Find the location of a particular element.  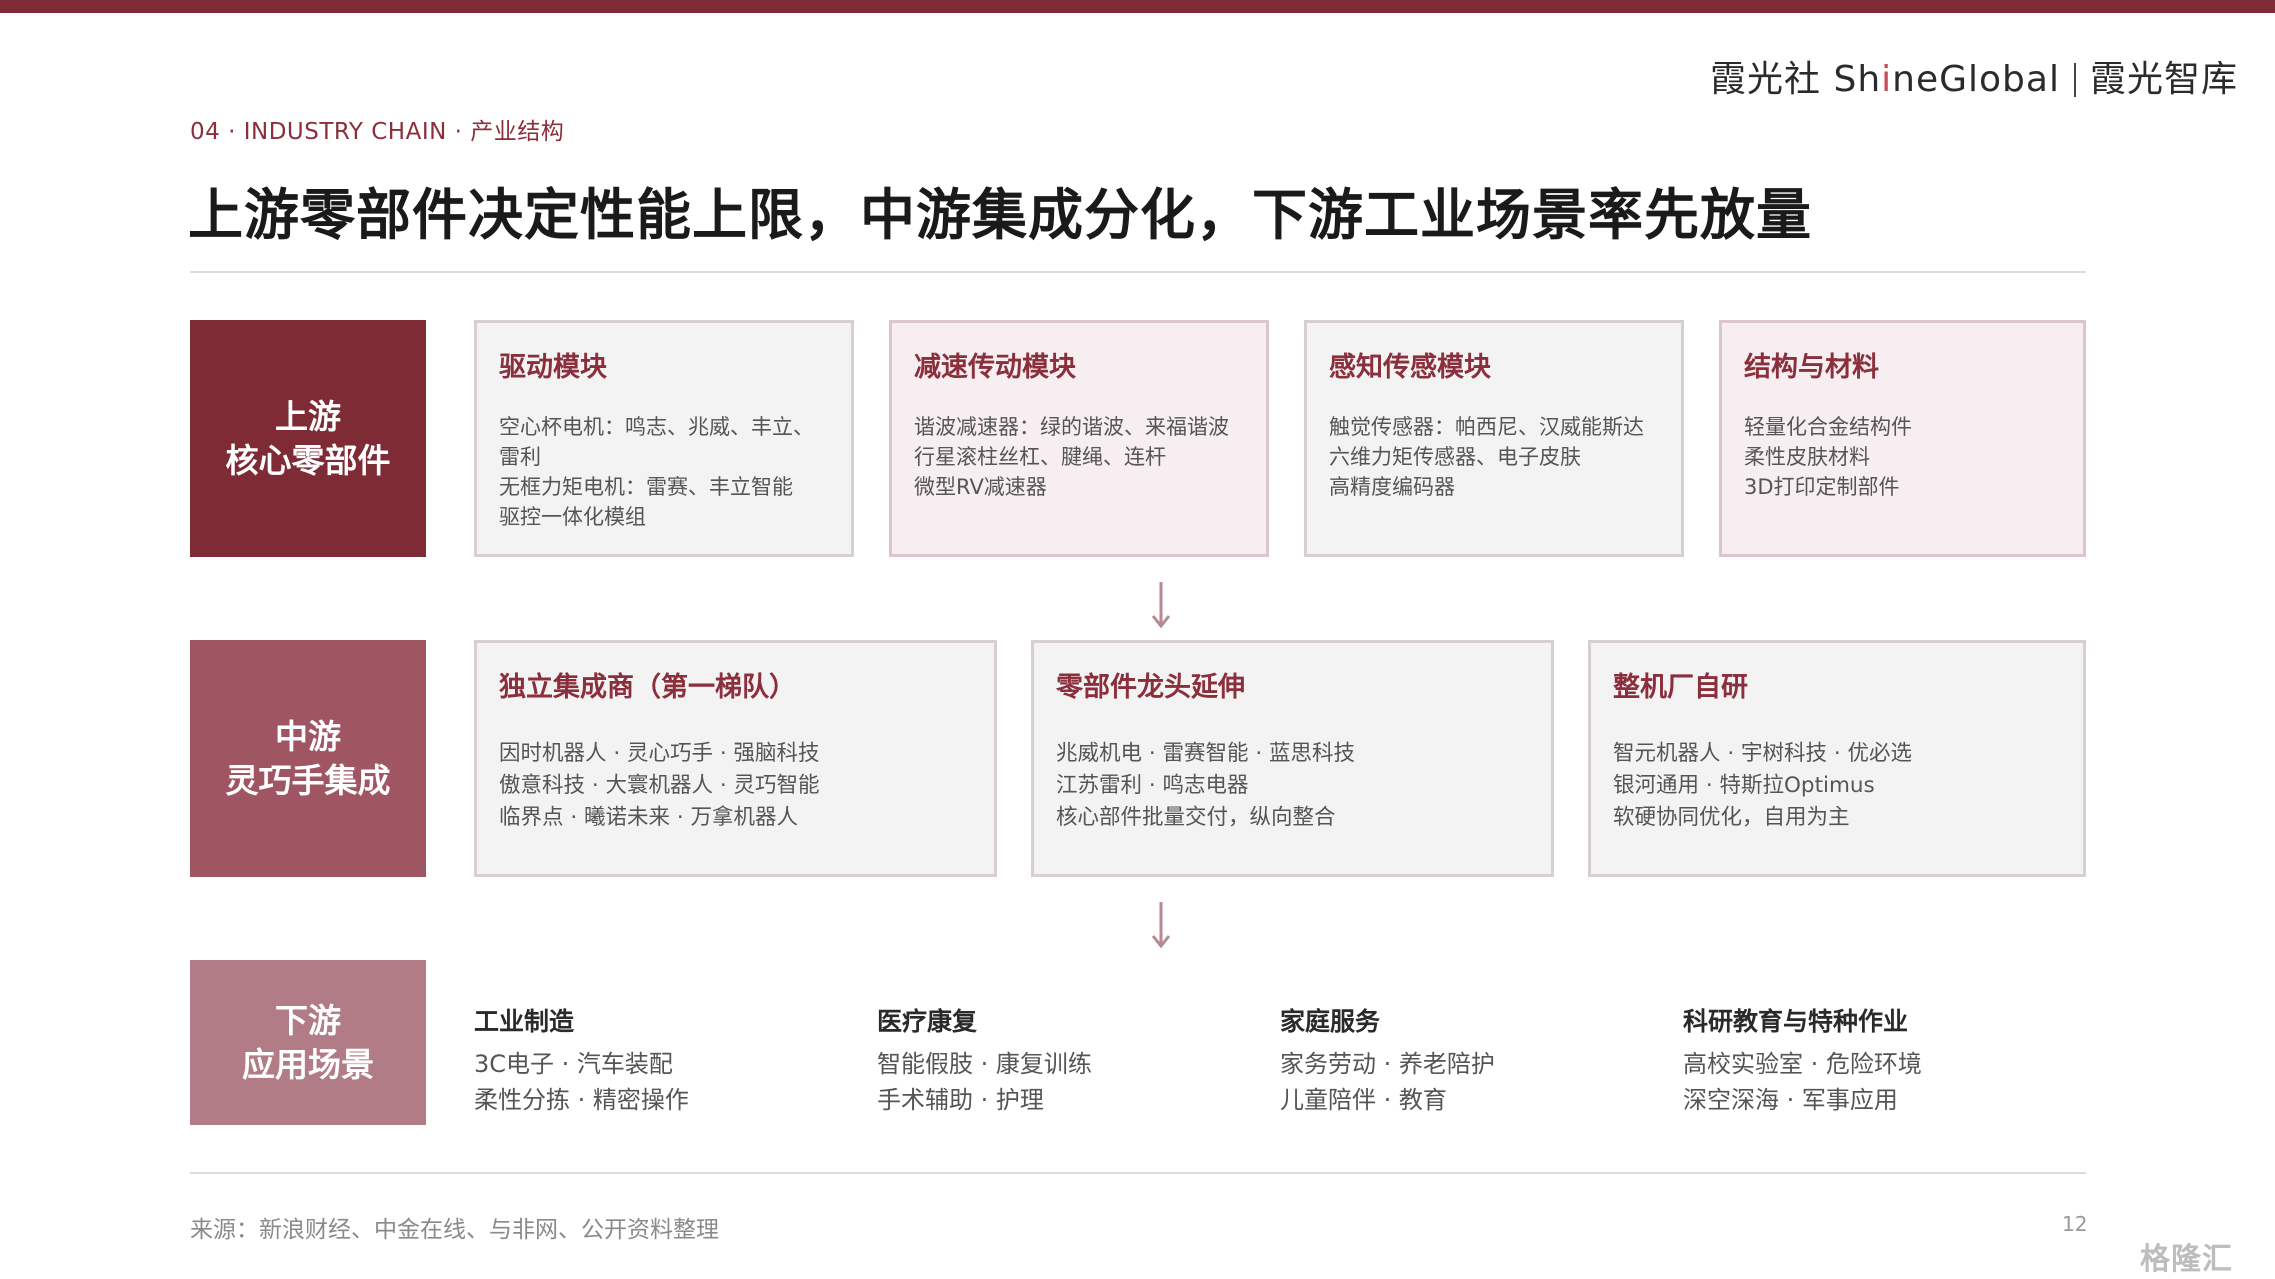

card-line: 触觉传感器：帕西尼、汉威能斯达 is located at coordinates (1486, 427).